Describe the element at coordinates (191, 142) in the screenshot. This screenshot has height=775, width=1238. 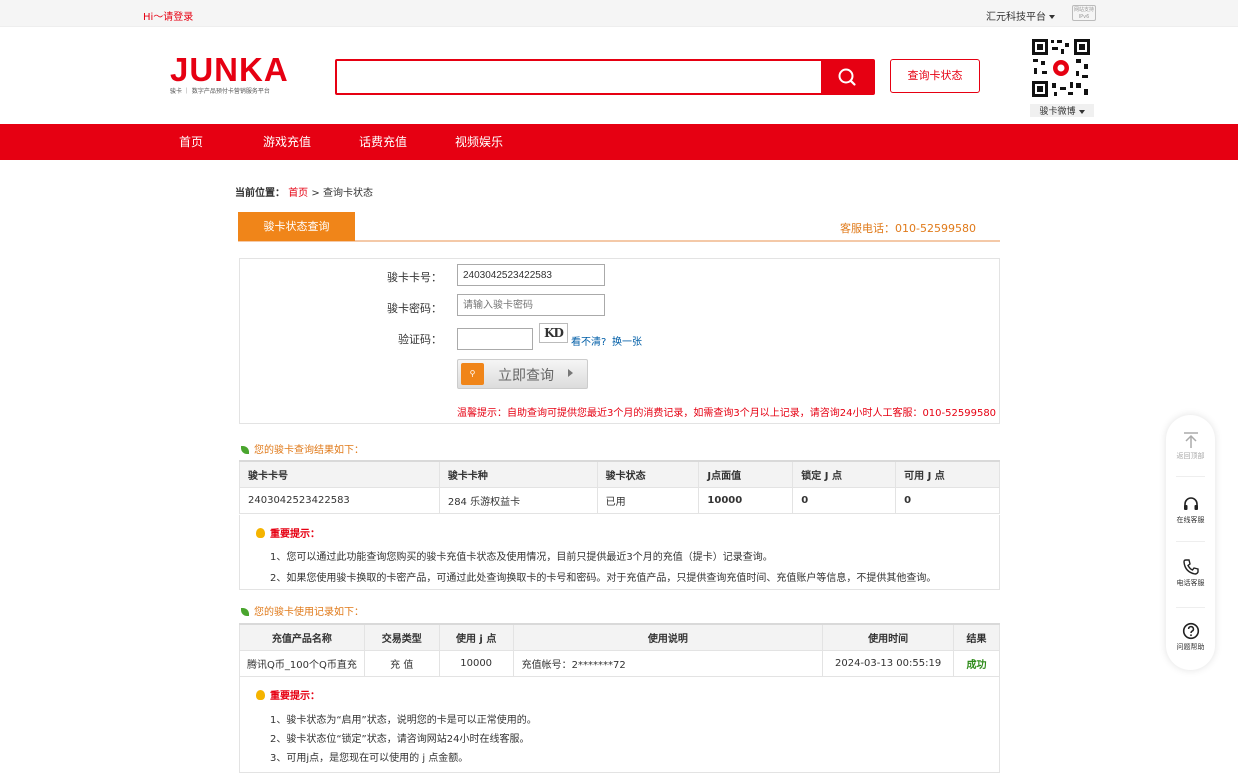
I see `nav-item-home: 首页` at that location.